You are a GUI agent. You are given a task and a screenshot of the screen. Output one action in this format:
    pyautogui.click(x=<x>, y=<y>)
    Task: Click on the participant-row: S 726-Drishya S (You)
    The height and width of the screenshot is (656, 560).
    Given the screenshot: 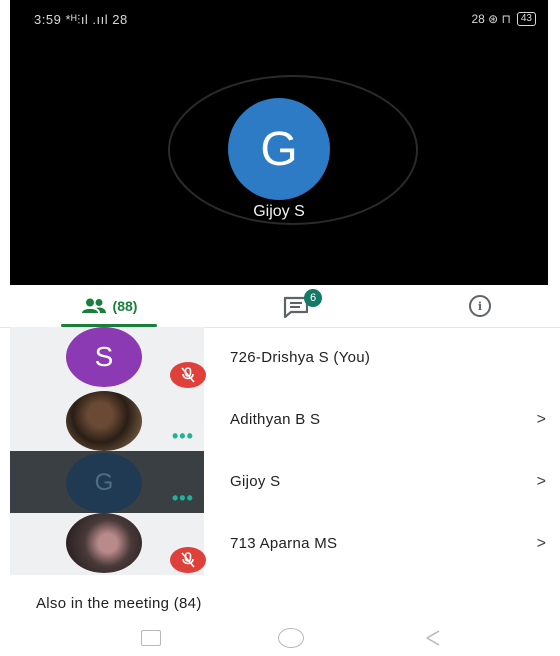 What is the action you would take?
    pyautogui.click(x=280, y=358)
    